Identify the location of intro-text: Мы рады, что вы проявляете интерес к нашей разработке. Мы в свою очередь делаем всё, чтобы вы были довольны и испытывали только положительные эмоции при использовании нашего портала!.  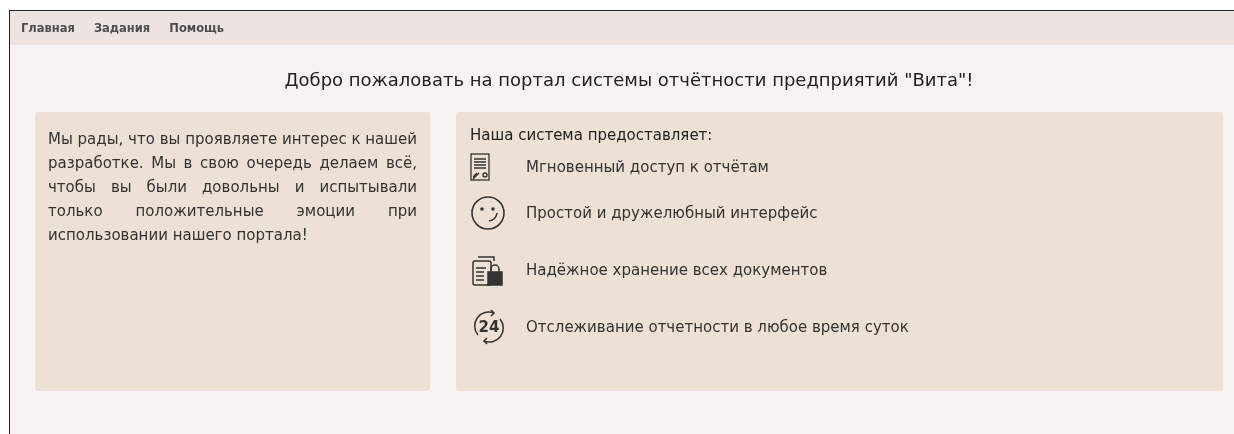
(232, 187).